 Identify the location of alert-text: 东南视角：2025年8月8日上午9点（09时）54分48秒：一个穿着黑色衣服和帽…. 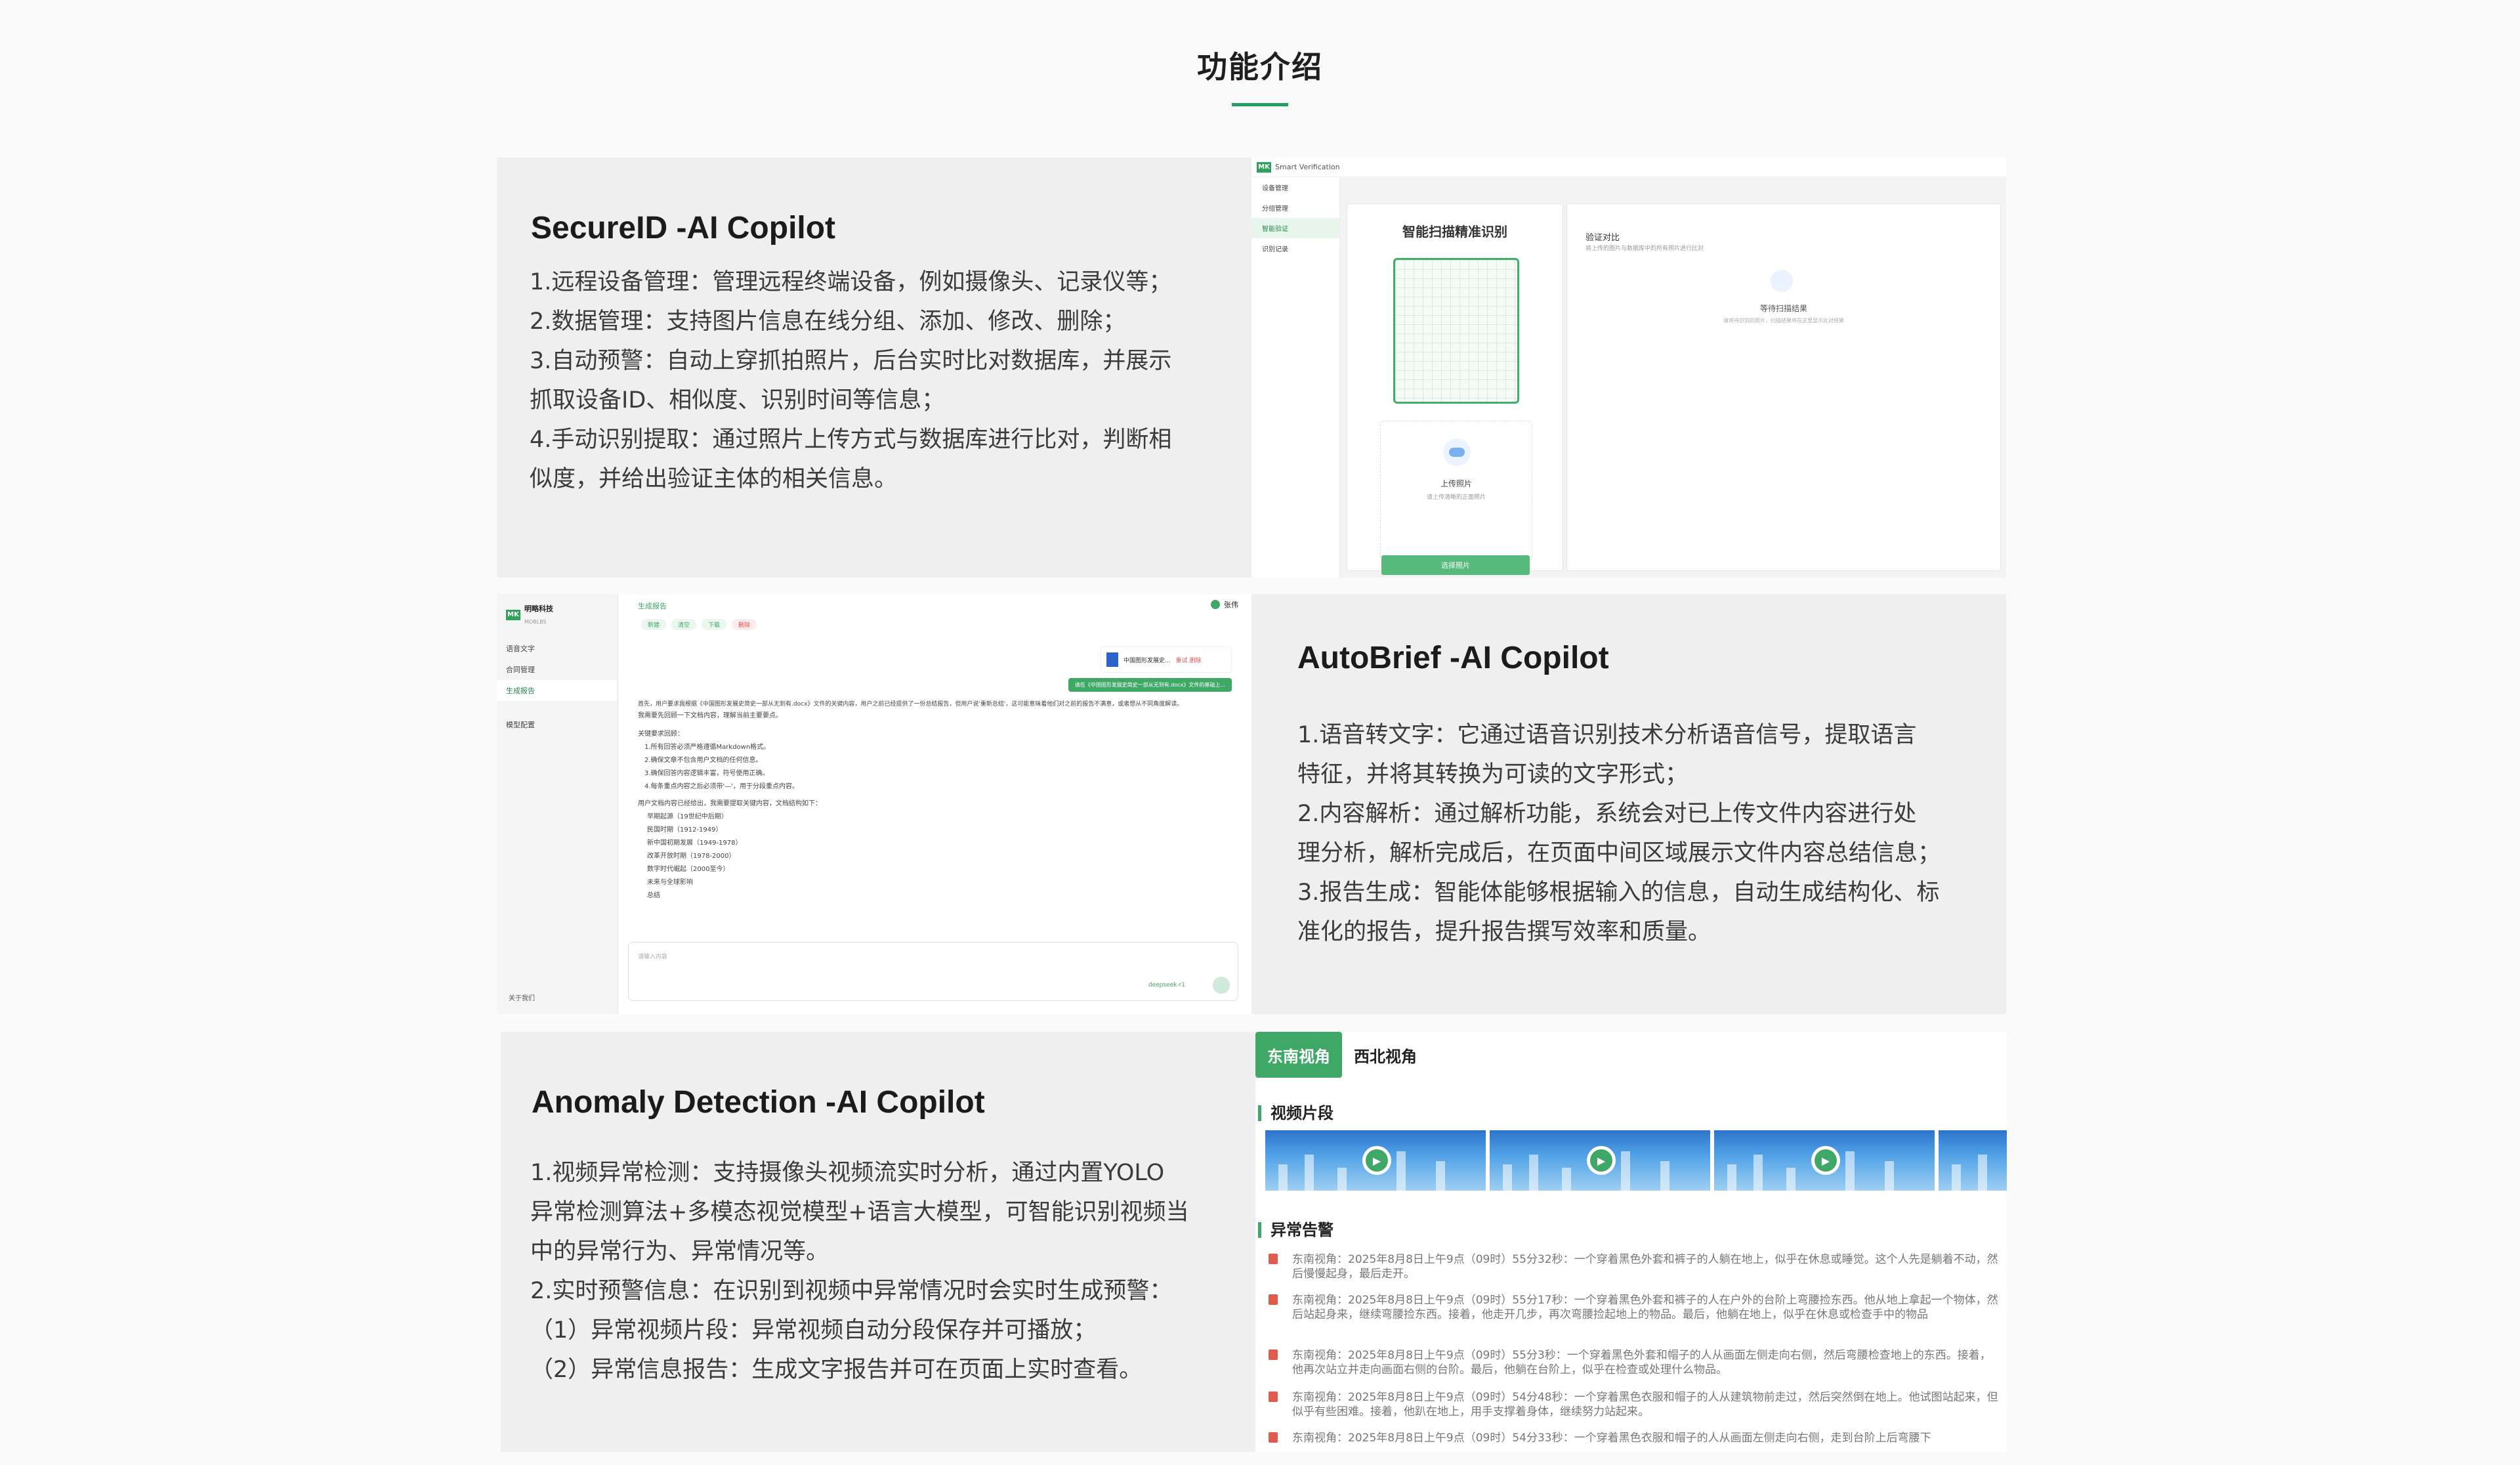
(1645, 1404).